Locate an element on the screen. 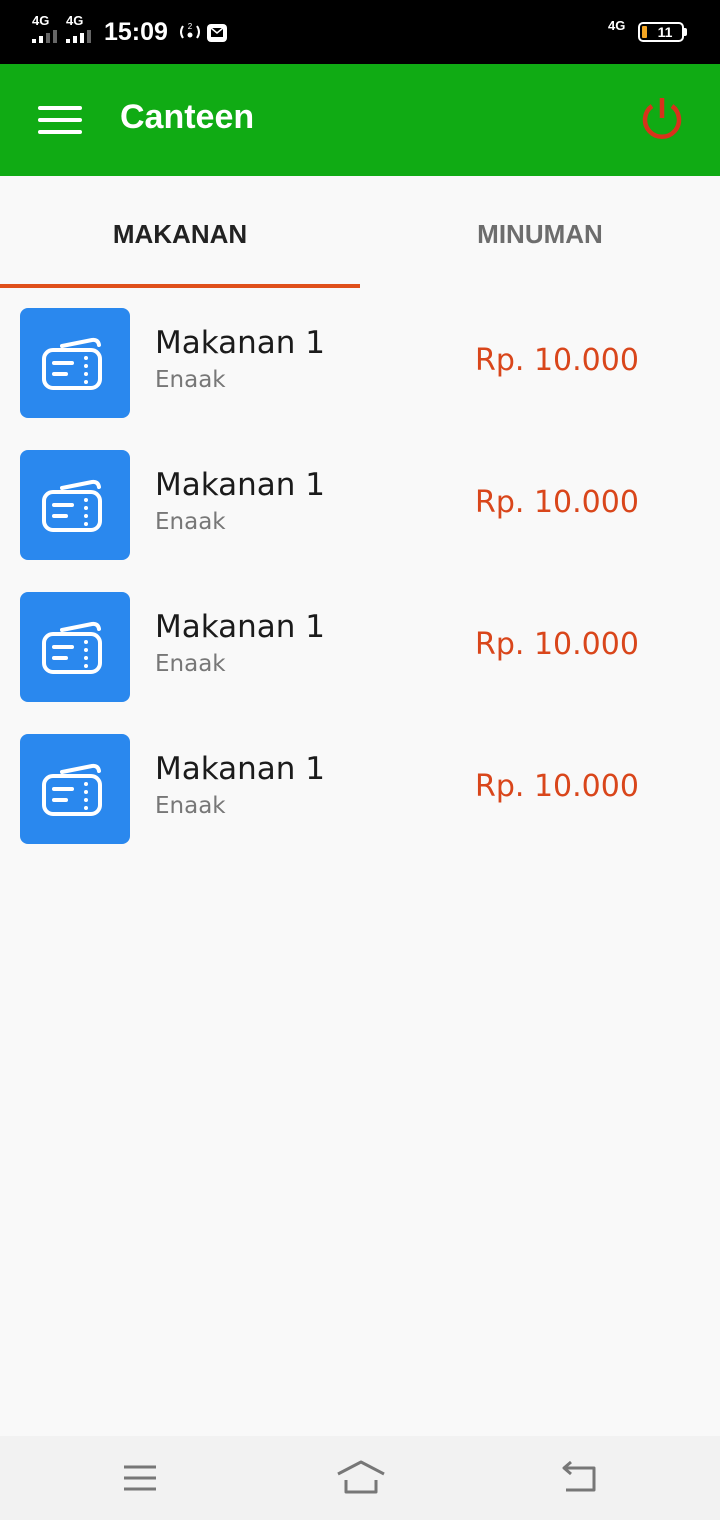 Image resolution: width=720 pixels, height=1520 pixels. battery-level: 11 is located at coordinates (665, 32).